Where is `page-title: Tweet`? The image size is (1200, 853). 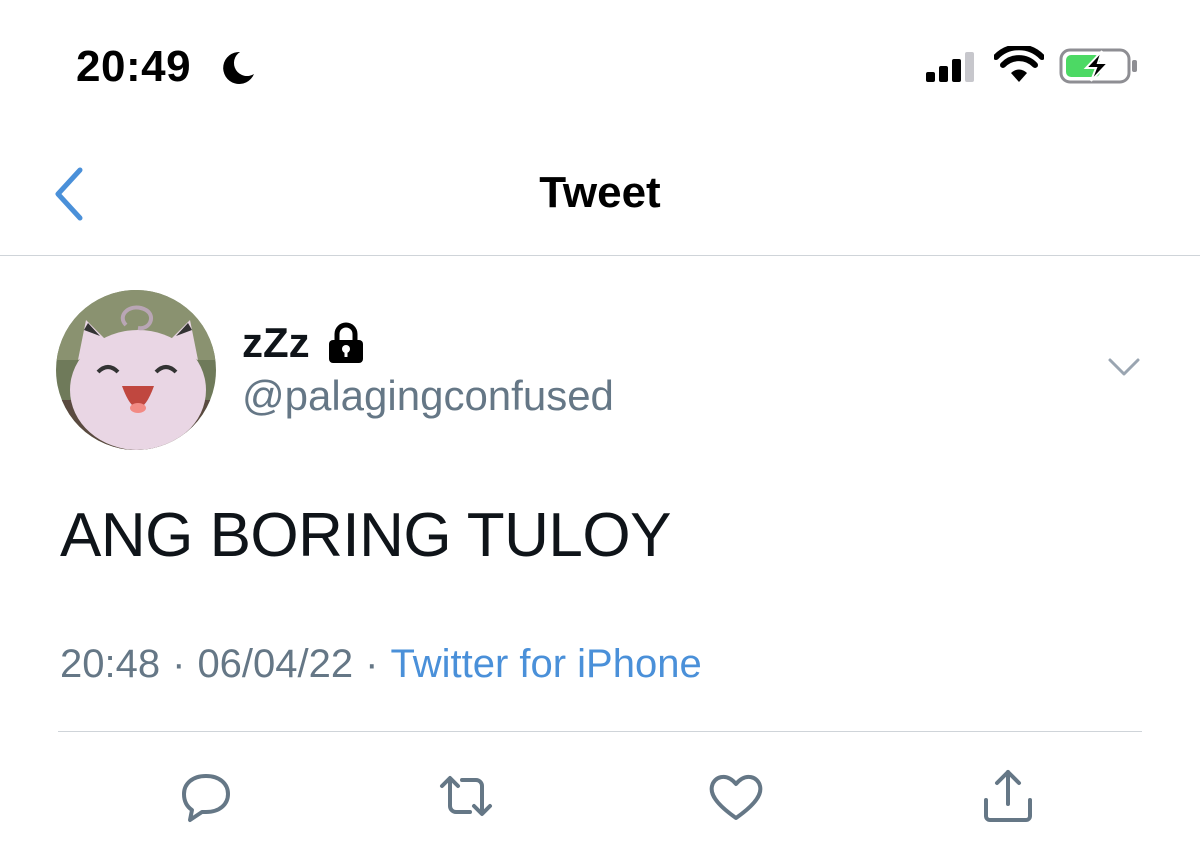
page-title: Tweet is located at coordinates (600, 192).